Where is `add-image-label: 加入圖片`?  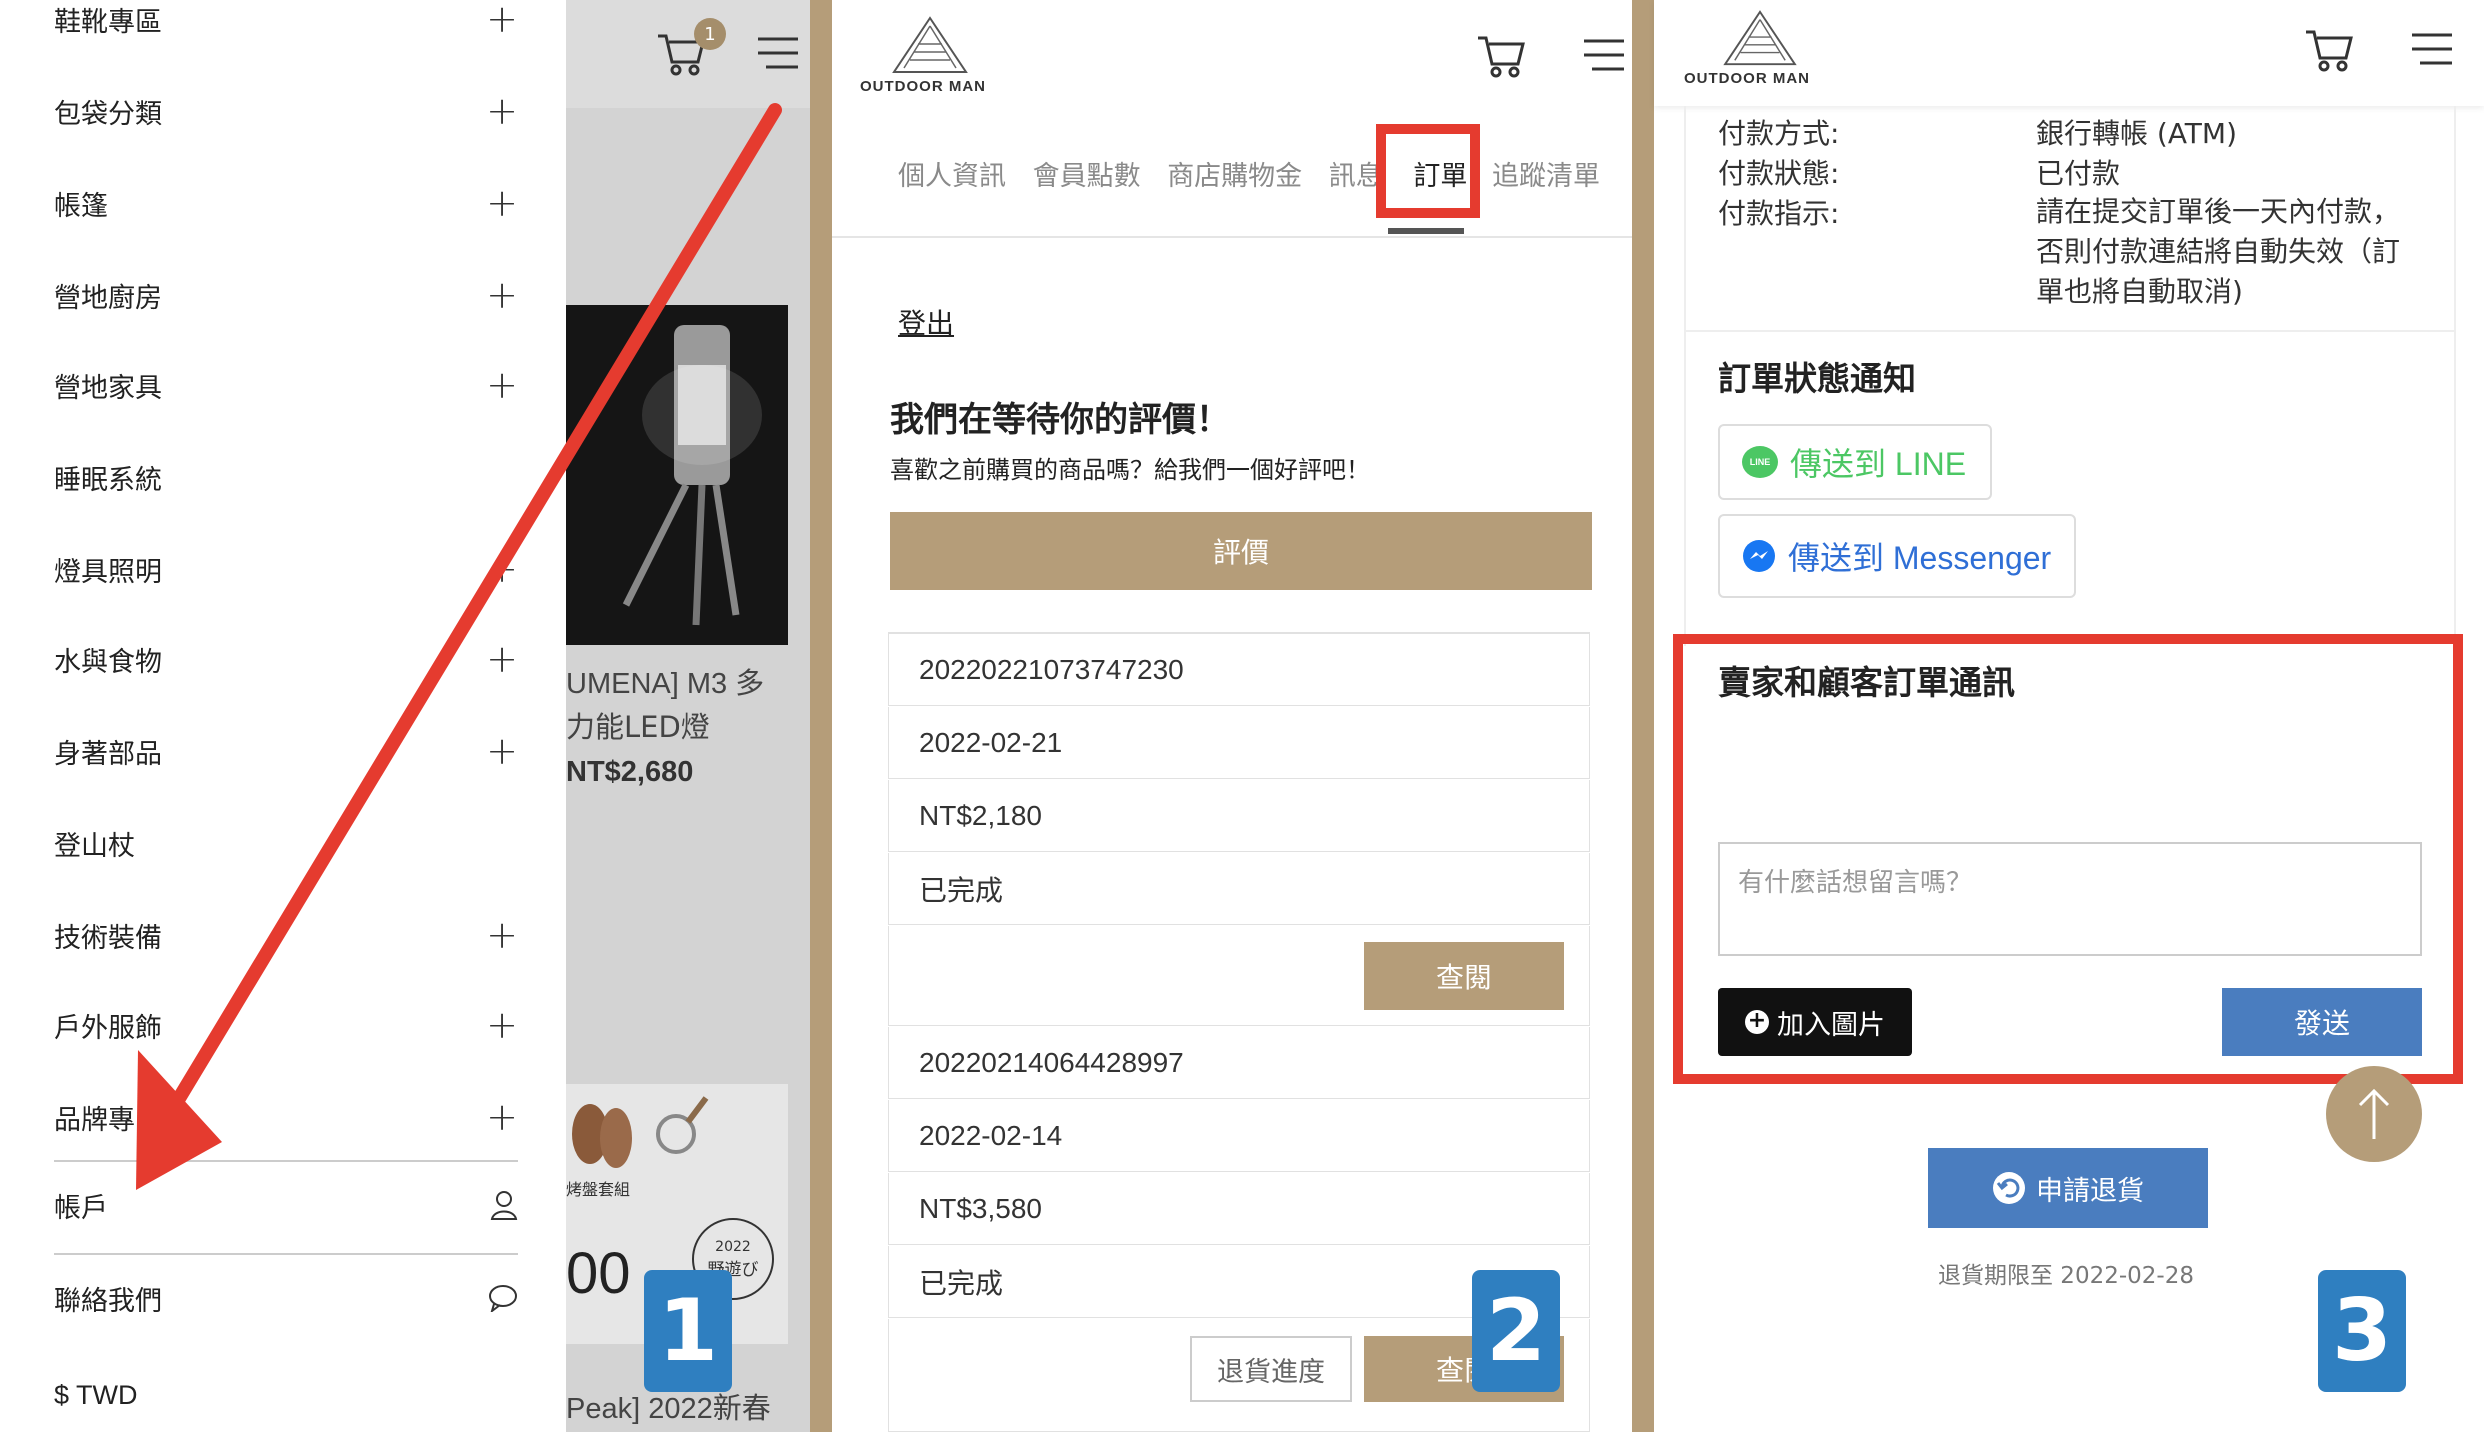 add-image-label: 加入圖片 is located at coordinates (1831, 1025).